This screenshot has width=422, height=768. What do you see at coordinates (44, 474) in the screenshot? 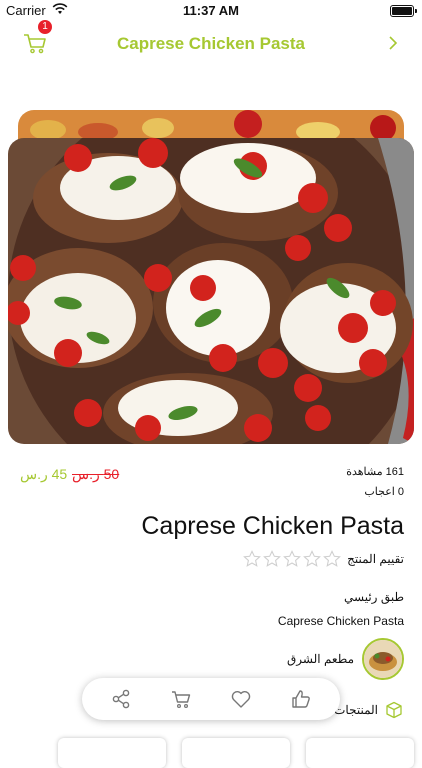
I see `price-current: 45 ر.س` at bounding box center [44, 474].